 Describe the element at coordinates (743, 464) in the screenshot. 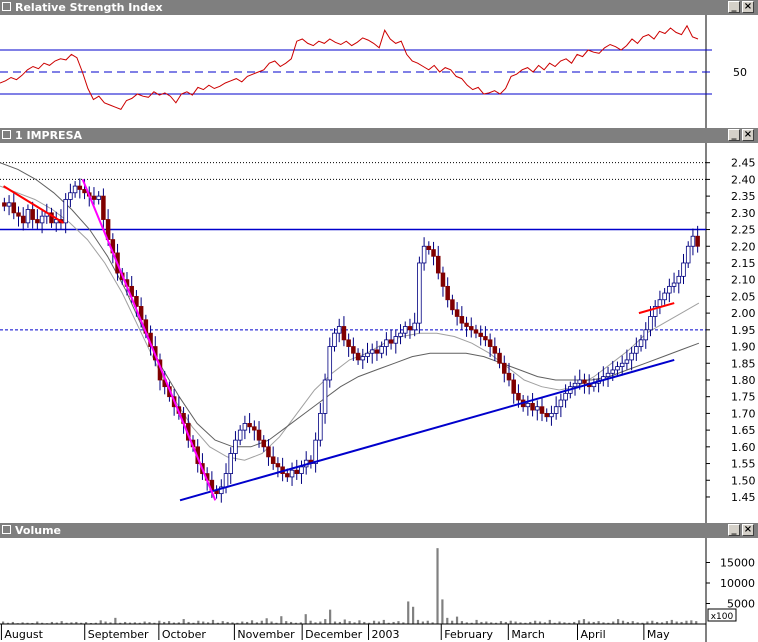

I see `price-tick-label: 1.55` at that location.